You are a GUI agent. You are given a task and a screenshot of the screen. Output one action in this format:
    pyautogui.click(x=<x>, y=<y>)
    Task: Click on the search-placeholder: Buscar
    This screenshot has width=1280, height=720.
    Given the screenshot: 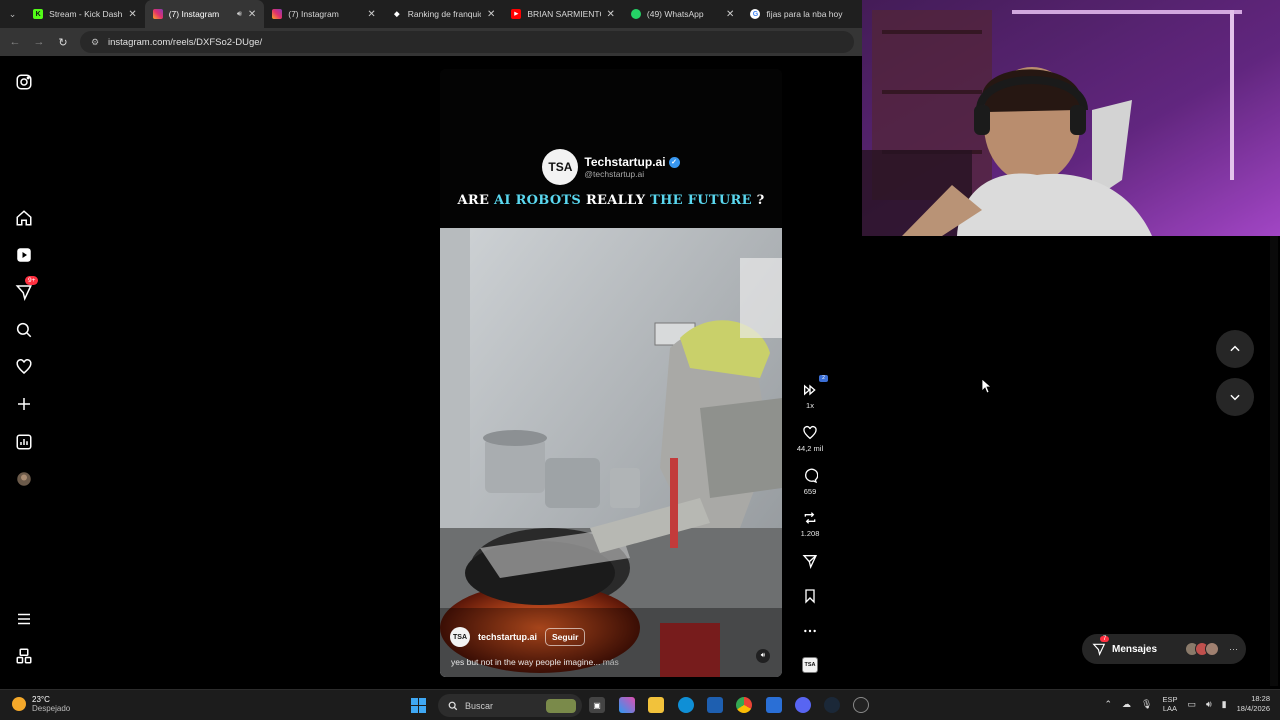 What is the action you would take?
    pyautogui.click(x=479, y=705)
    